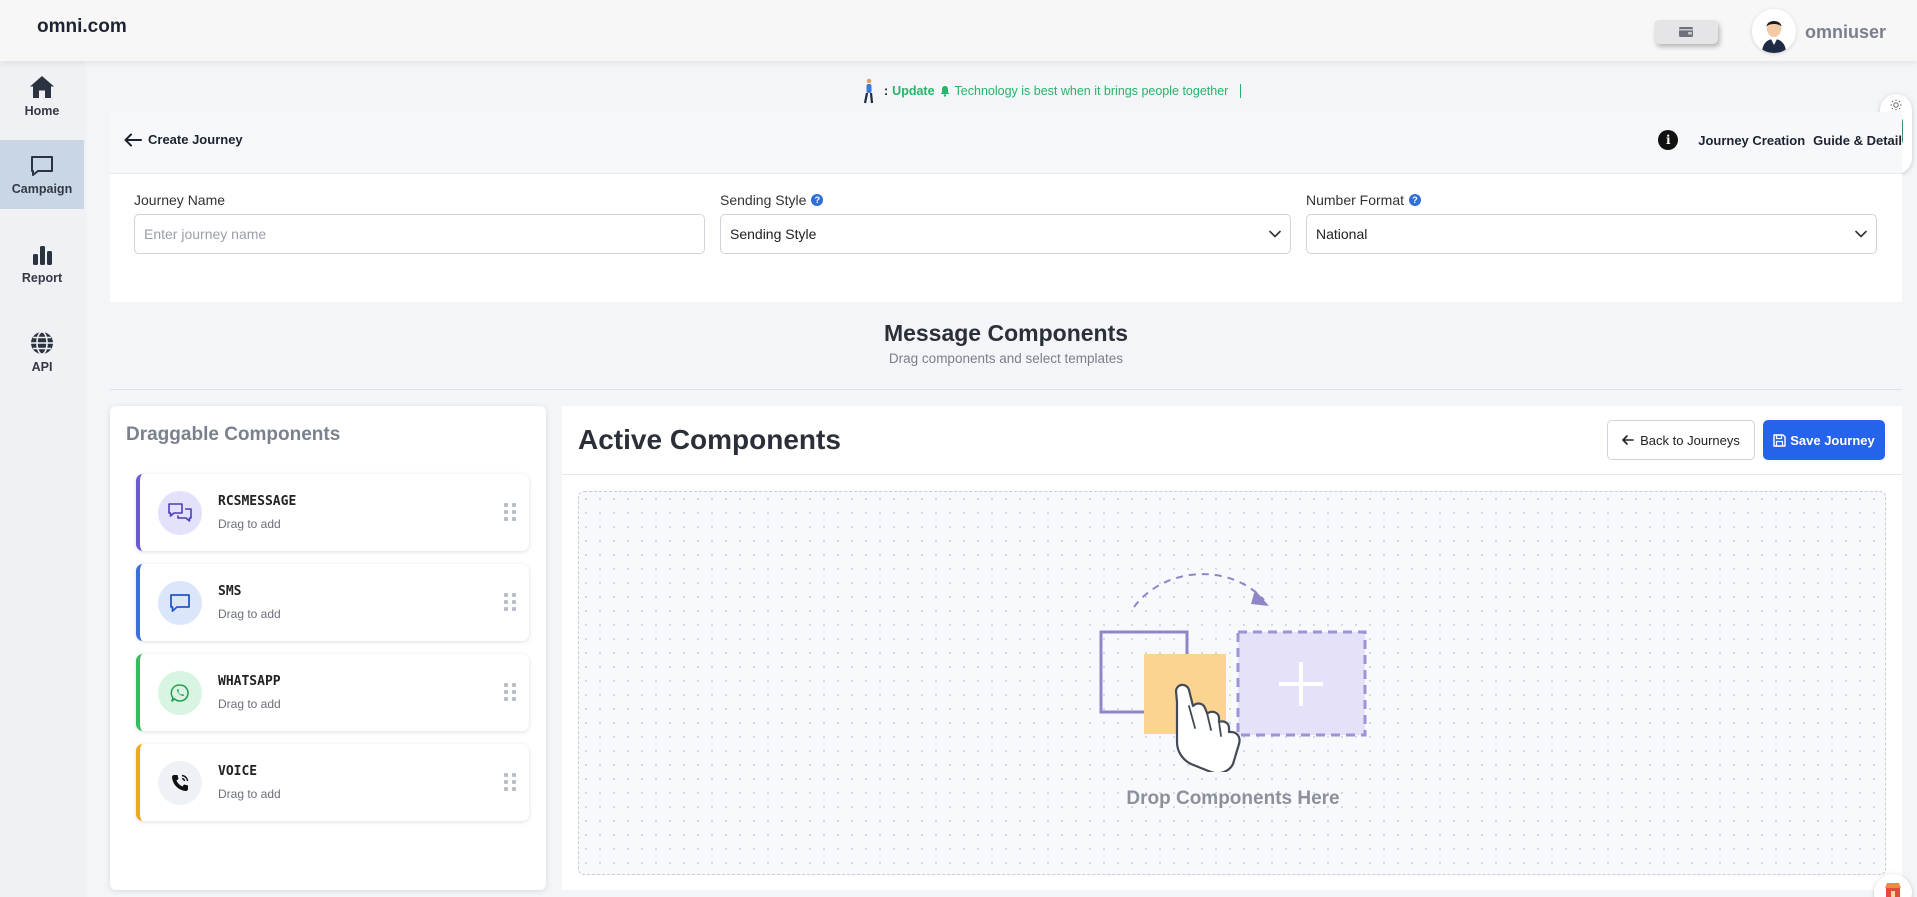 Image resolution: width=1917 pixels, height=897 pixels. I want to click on back-to-journeys-button: Back to Journeys, so click(1681, 440).